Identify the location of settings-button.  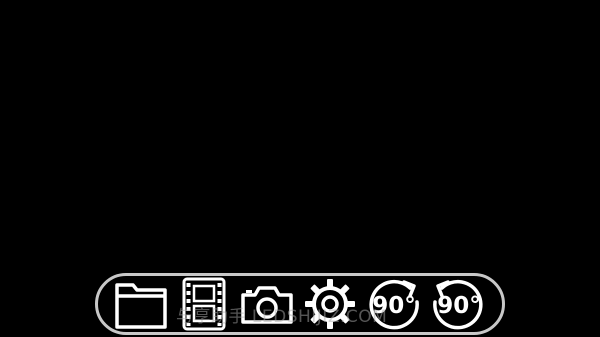
(330, 304).